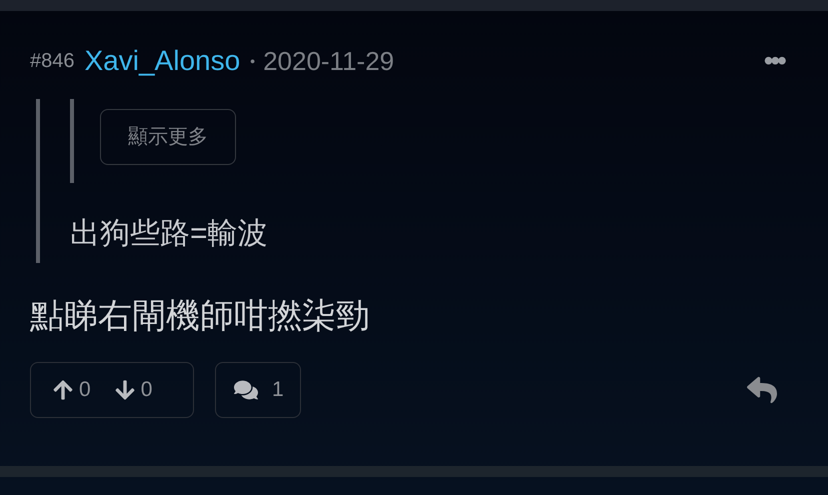  Describe the element at coordinates (52, 61) in the screenshot. I see `post-number: #846` at that location.